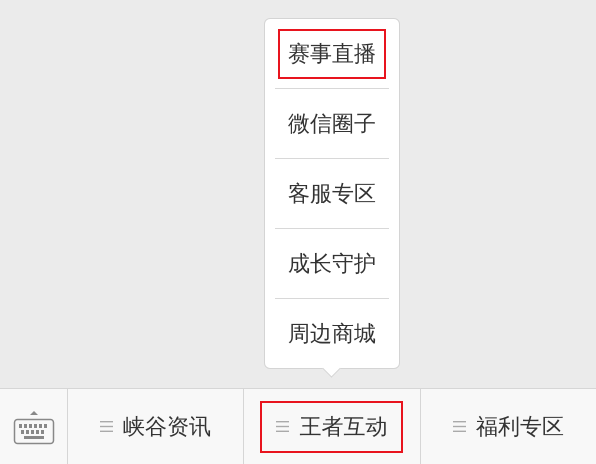  What do you see at coordinates (508, 426) in the screenshot?
I see `menu-tab: 福利专区` at bounding box center [508, 426].